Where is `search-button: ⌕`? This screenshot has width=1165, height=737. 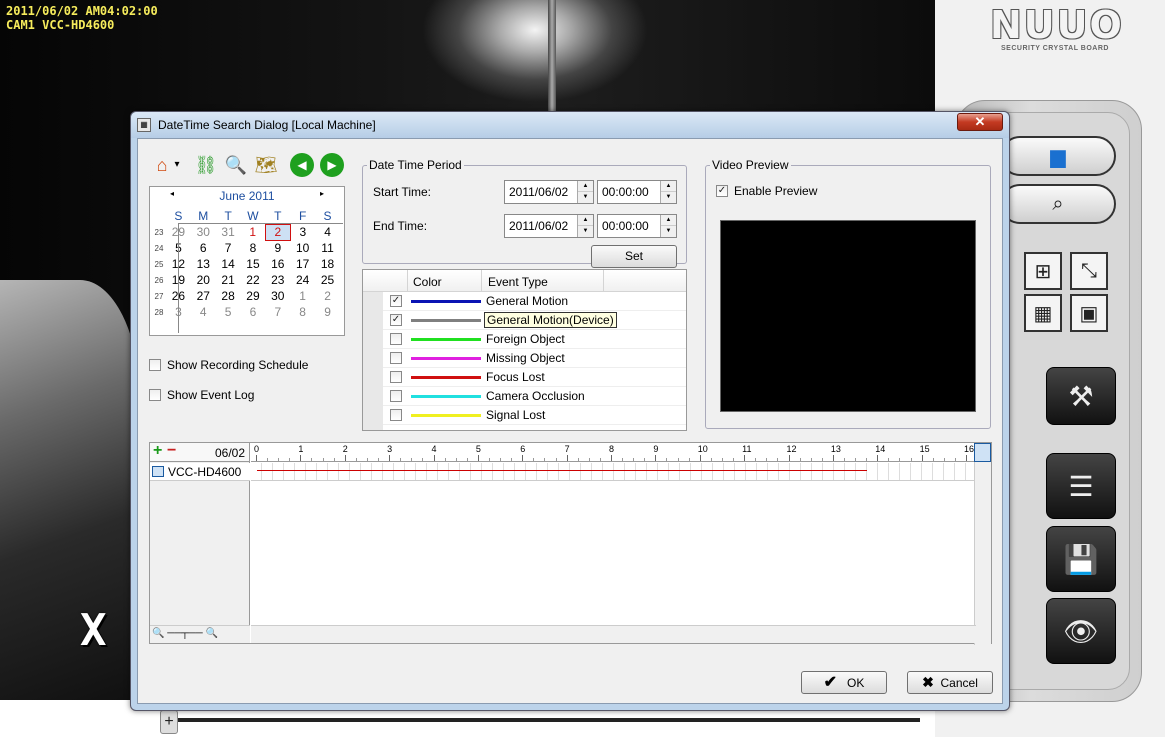
search-button: ⌕ is located at coordinates (1058, 204).